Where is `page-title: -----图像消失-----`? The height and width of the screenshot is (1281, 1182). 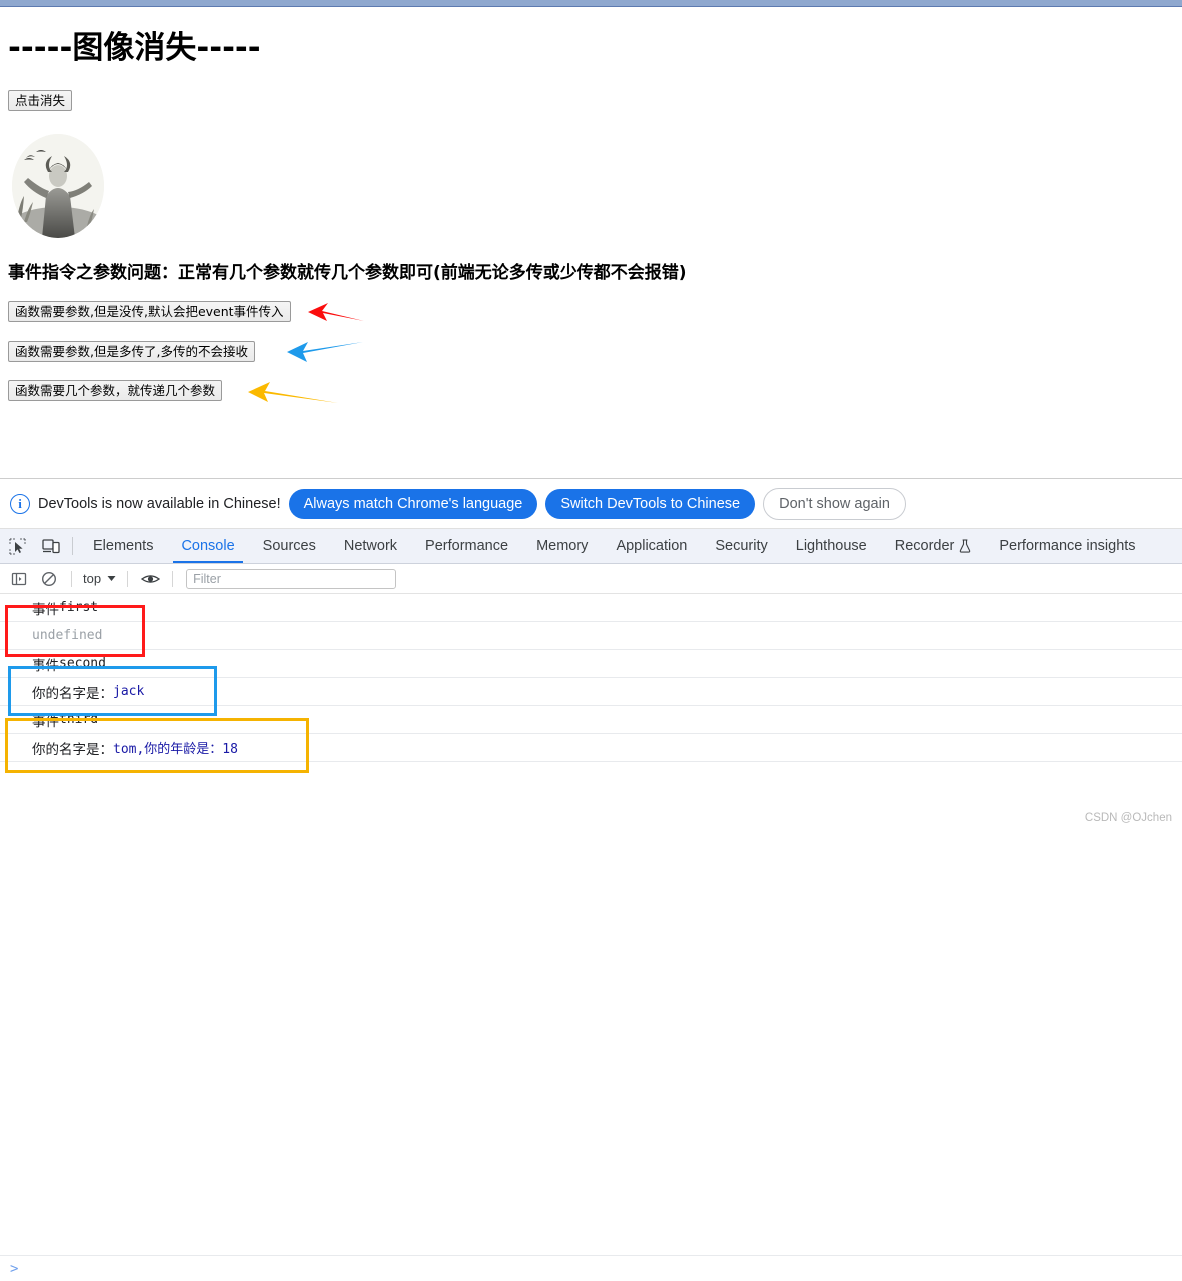
page-title: -----图像消失----- is located at coordinates (134, 44).